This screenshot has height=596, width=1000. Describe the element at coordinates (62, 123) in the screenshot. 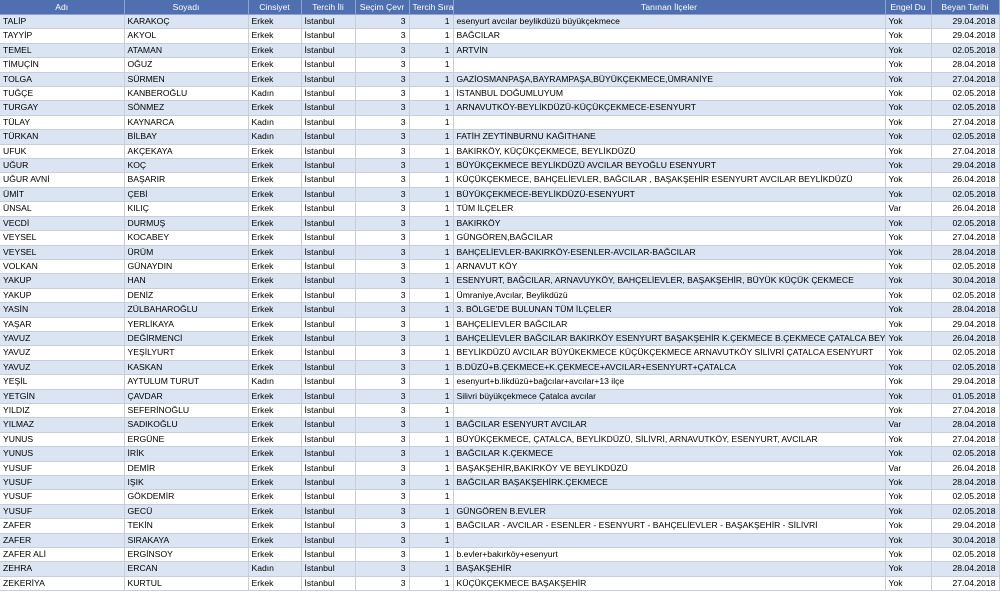

I see `cell-adi: TÜLAY` at that location.